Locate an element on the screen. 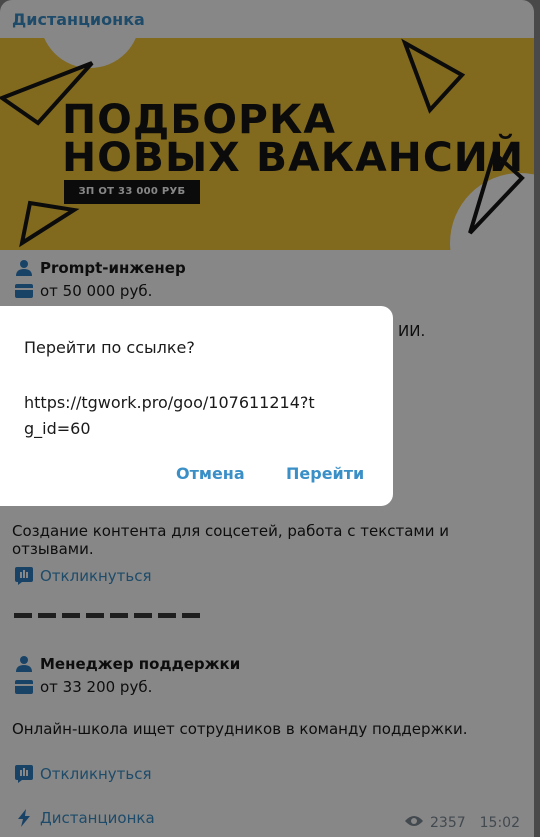  open-link-button: Перейти is located at coordinates (325, 473).